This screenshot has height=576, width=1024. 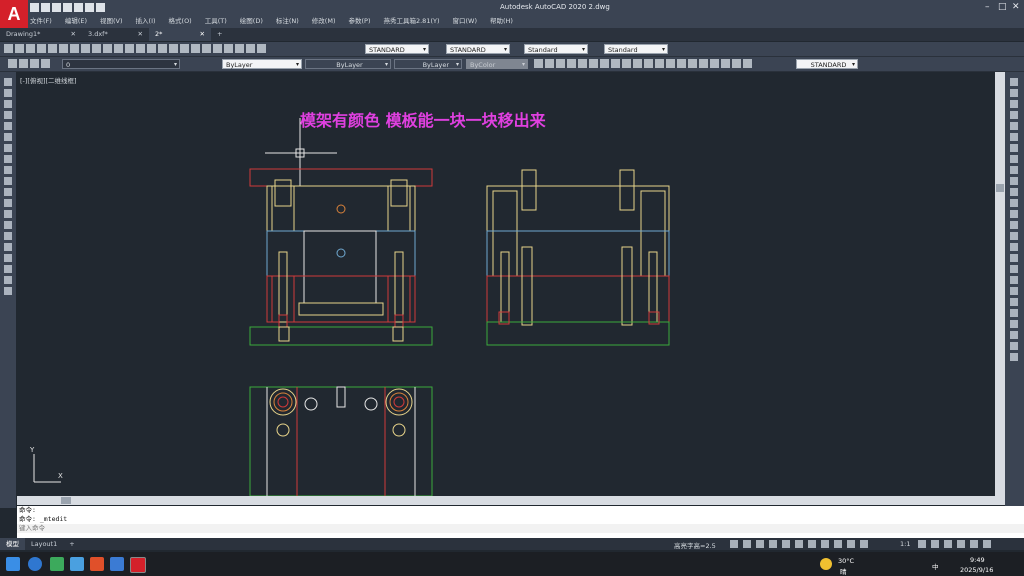 What do you see at coordinates (747, 544) in the screenshot?
I see `snap-icon` at bounding box center [747, 544].